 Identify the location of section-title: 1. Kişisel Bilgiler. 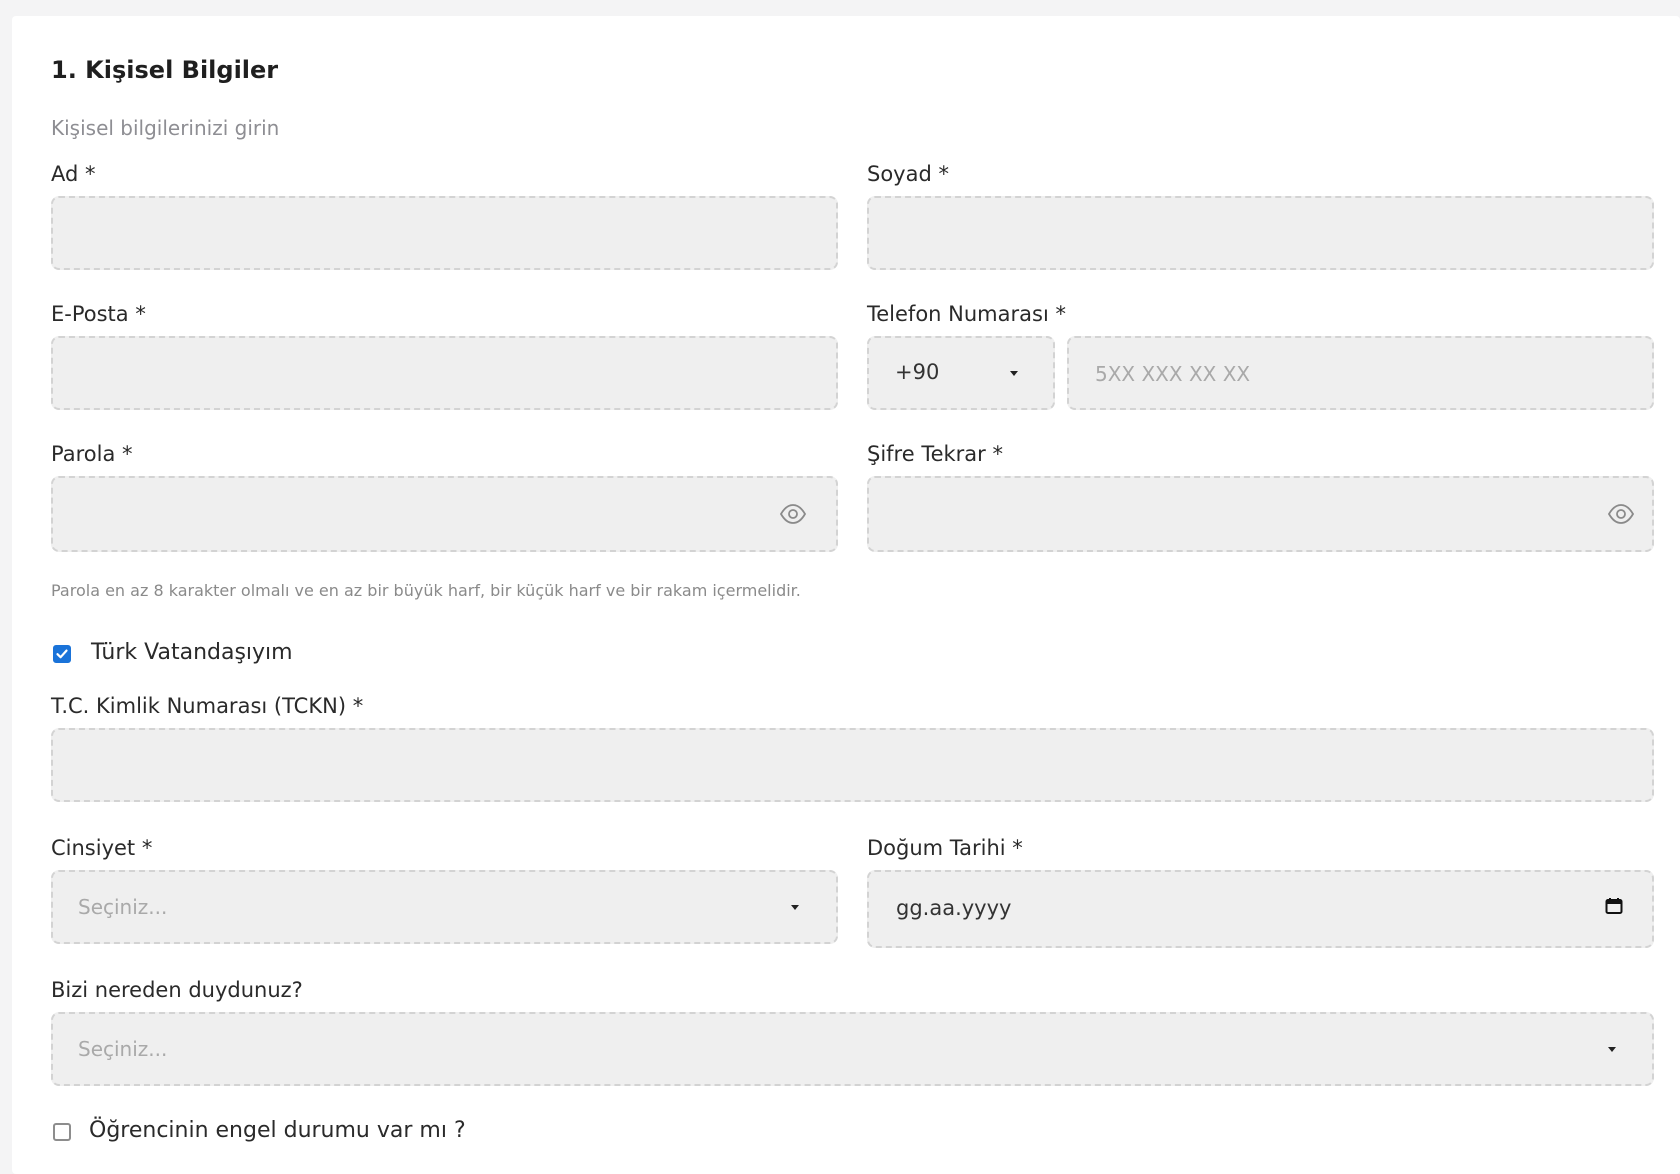
(165, 70).